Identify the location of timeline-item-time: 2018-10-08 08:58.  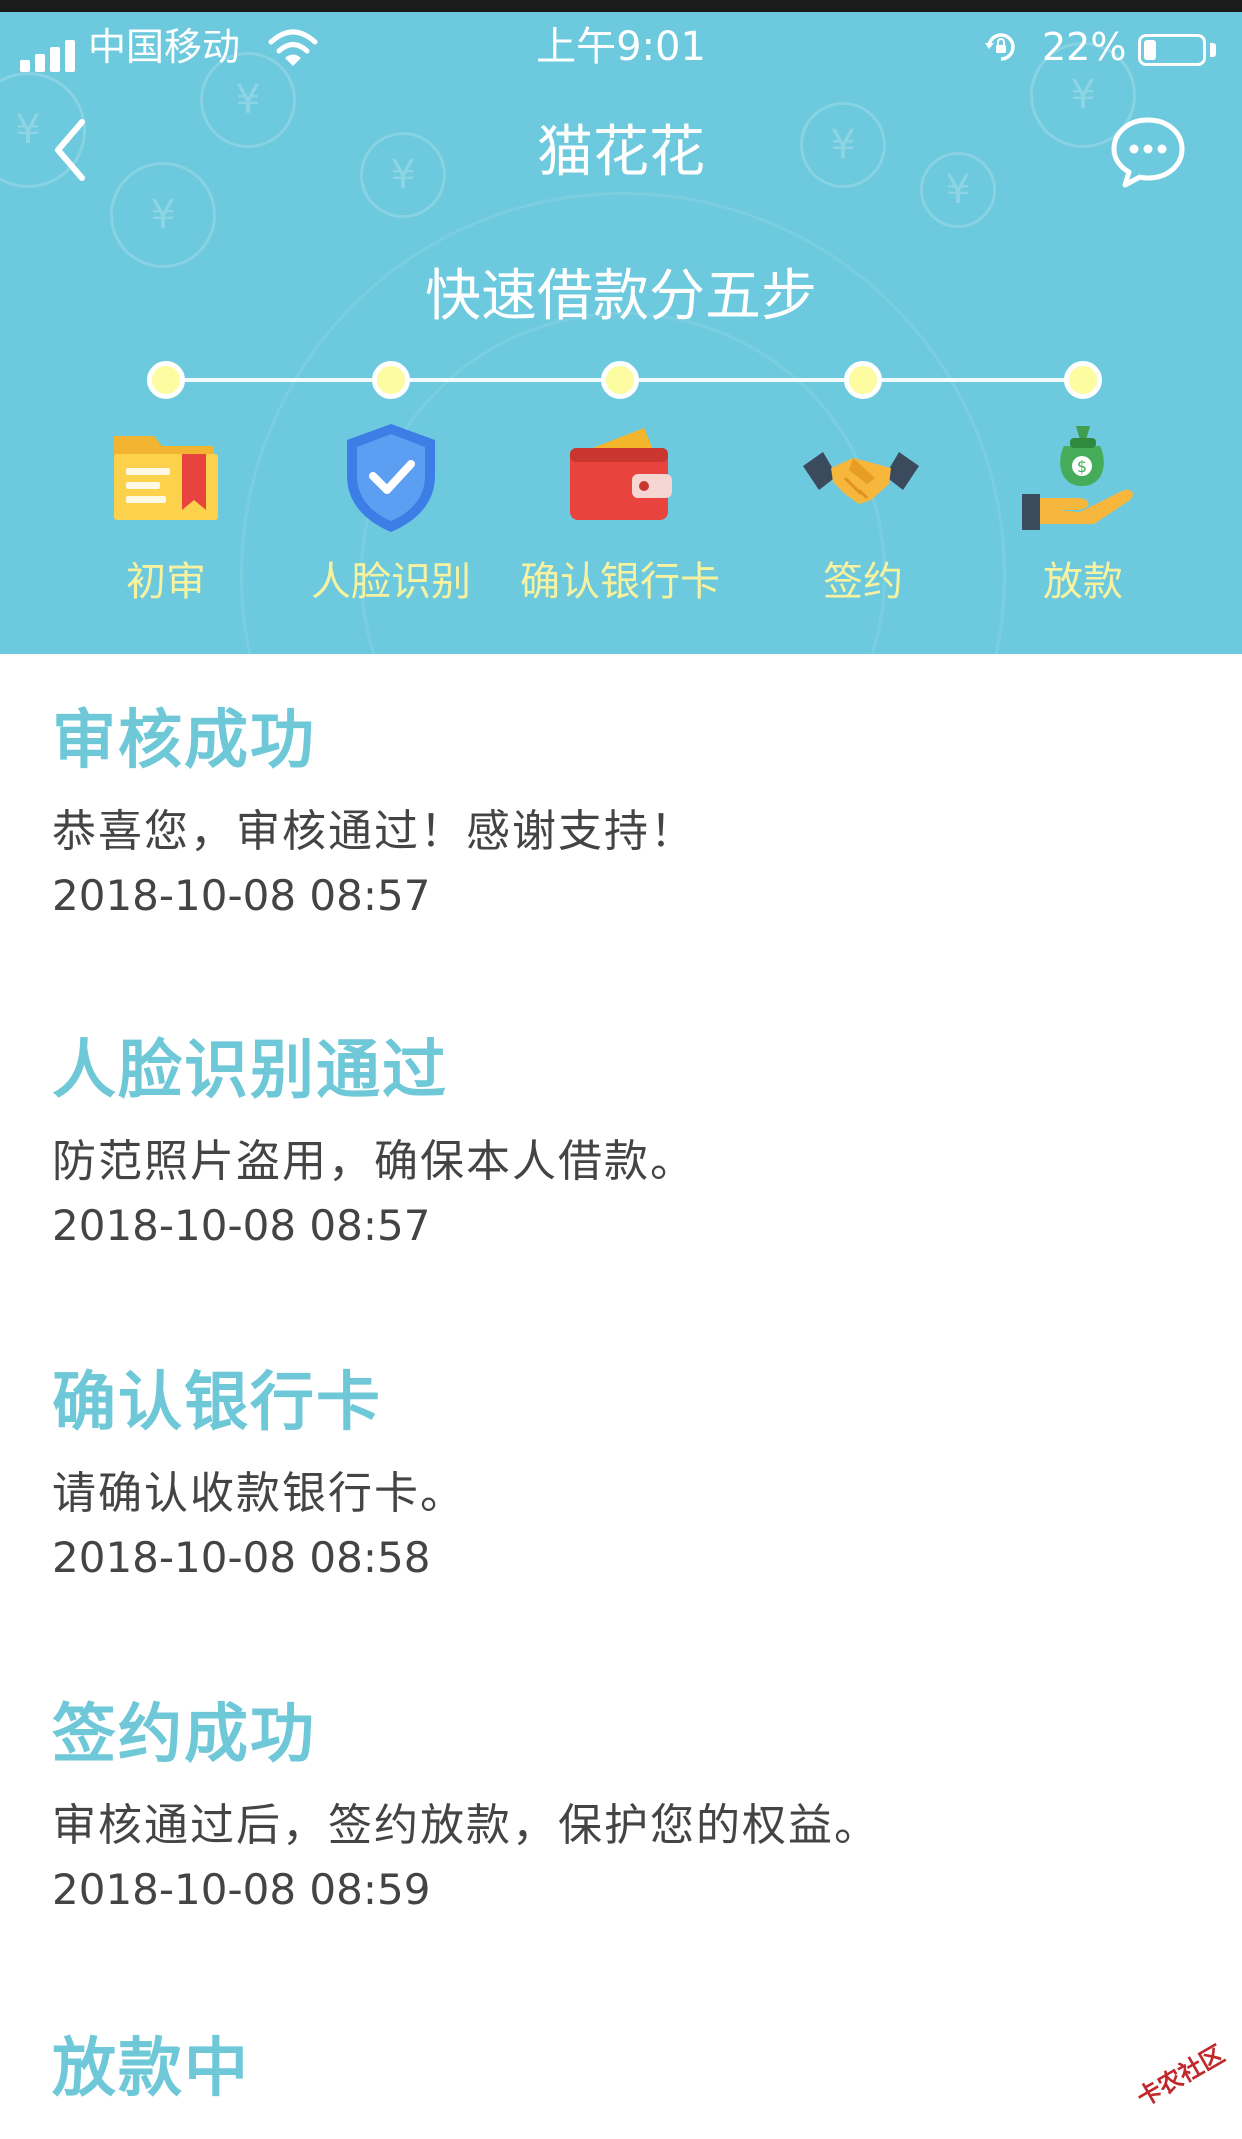
(241, 1557).